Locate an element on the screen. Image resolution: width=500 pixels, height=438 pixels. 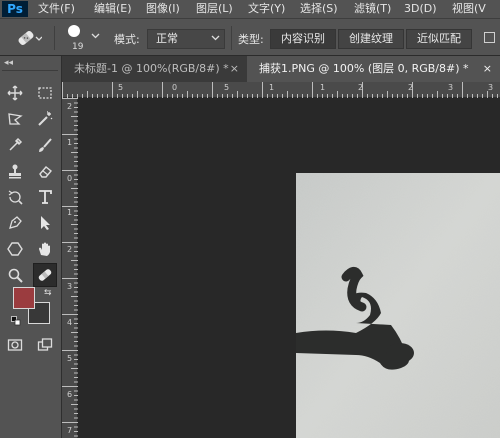
shape-icon is located at coordinates (15, 249).